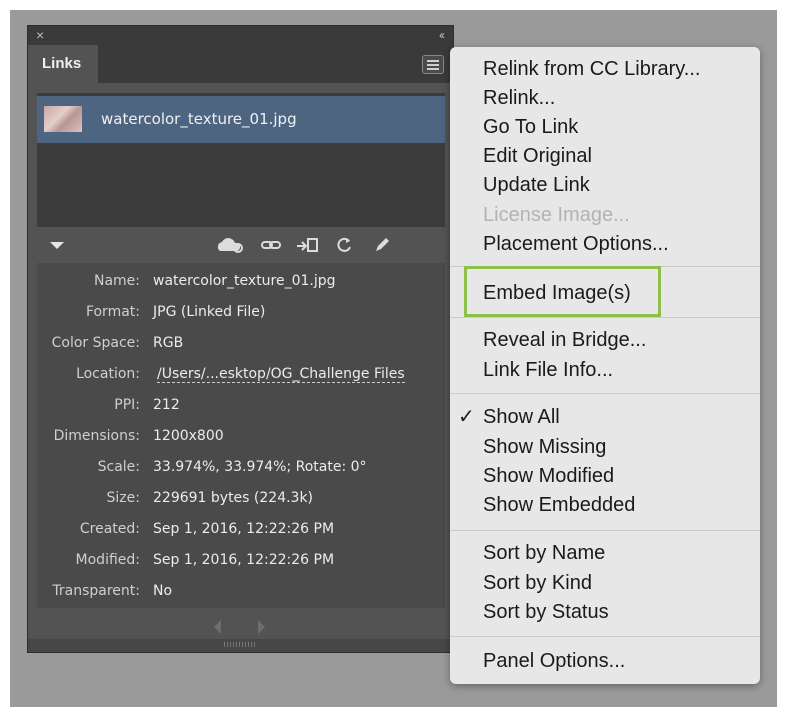  I want to click on info-value: 1200x800, so click(188, 436).